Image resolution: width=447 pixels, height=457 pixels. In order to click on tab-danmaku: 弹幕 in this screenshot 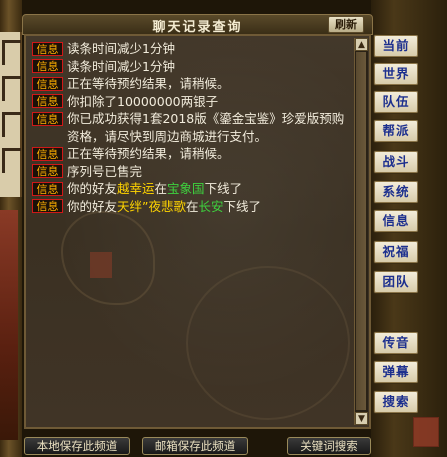, I will do `click(396, 372)`.